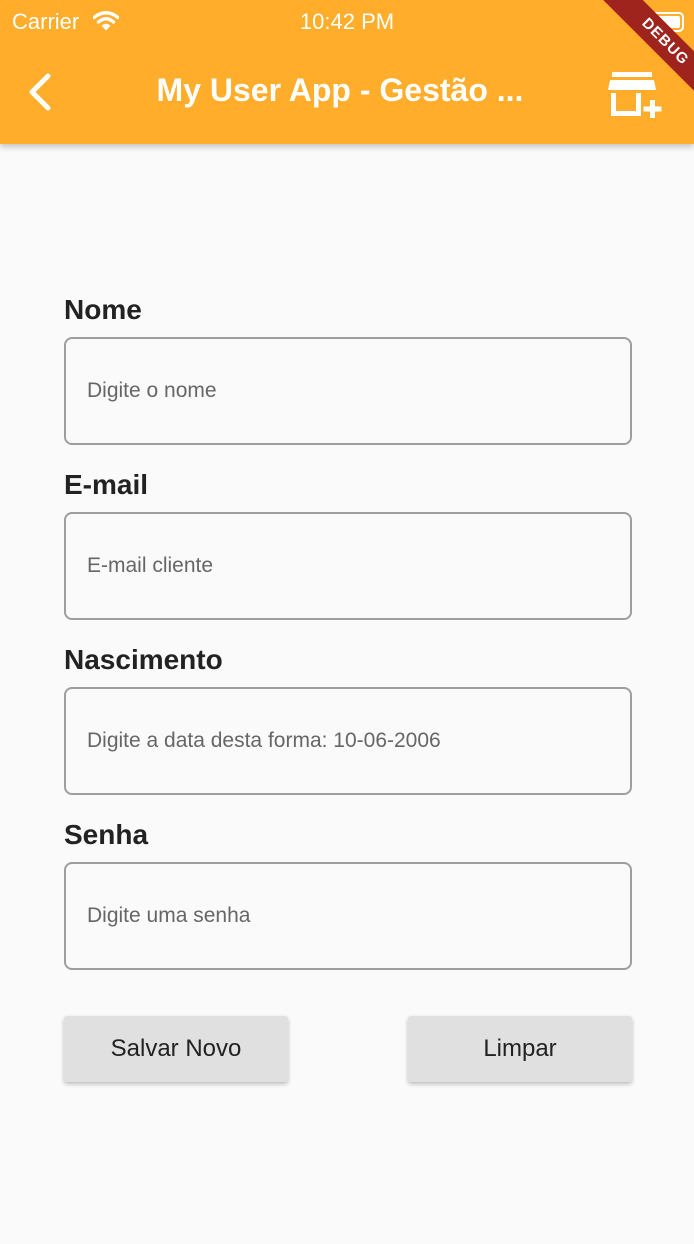 This screenshot has height=1244, width=694. I want to click on birth-label: Nascimento, so click(143, 659).